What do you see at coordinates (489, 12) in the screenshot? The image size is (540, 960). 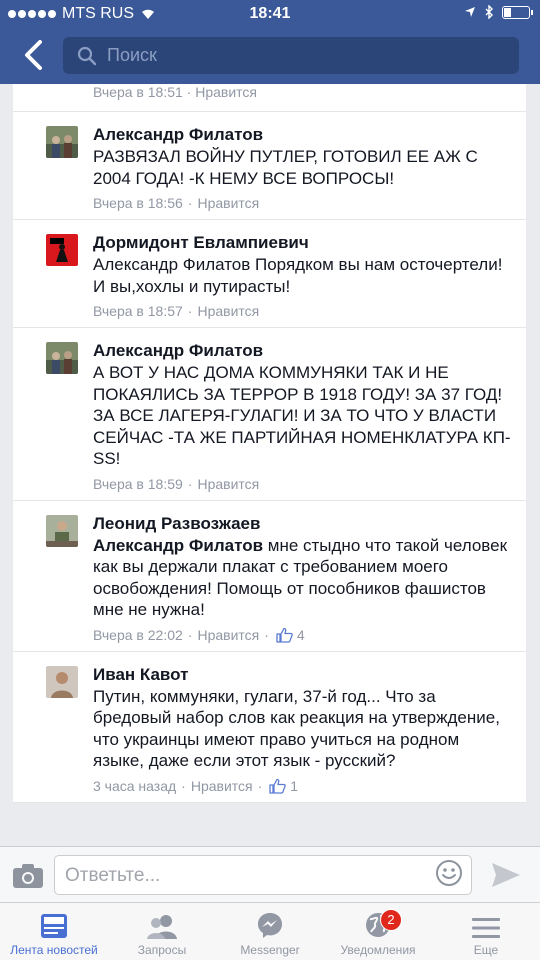 I see `bluetooth-icon` at bounding box center [489, 12].